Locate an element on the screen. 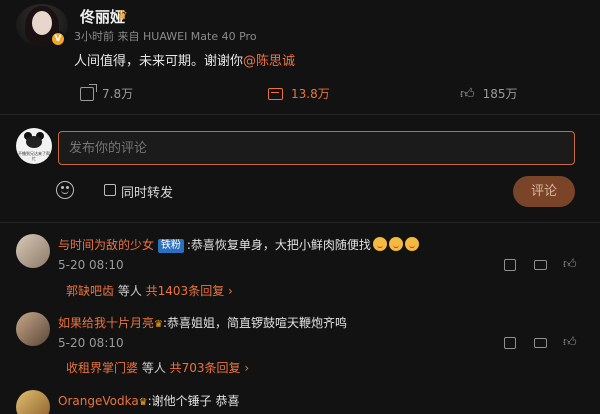  commenter-name: 与时间为敌的少女 is located at coordinates (106, 245).